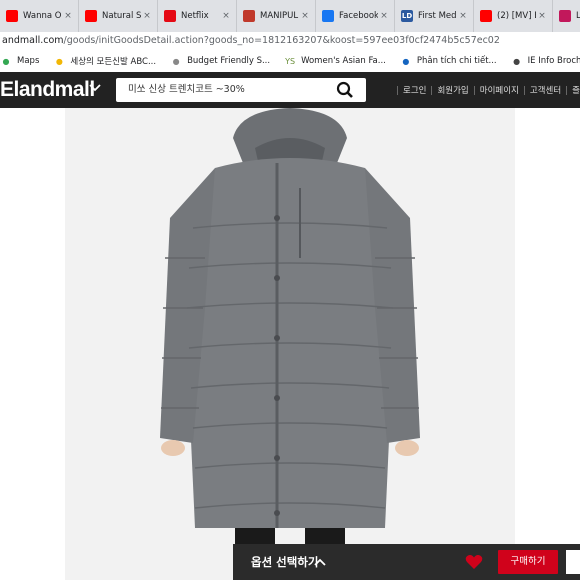 The width and height of the screenshot is (580, 580). I want to click on ld-icon: LD, so click(407, 16).